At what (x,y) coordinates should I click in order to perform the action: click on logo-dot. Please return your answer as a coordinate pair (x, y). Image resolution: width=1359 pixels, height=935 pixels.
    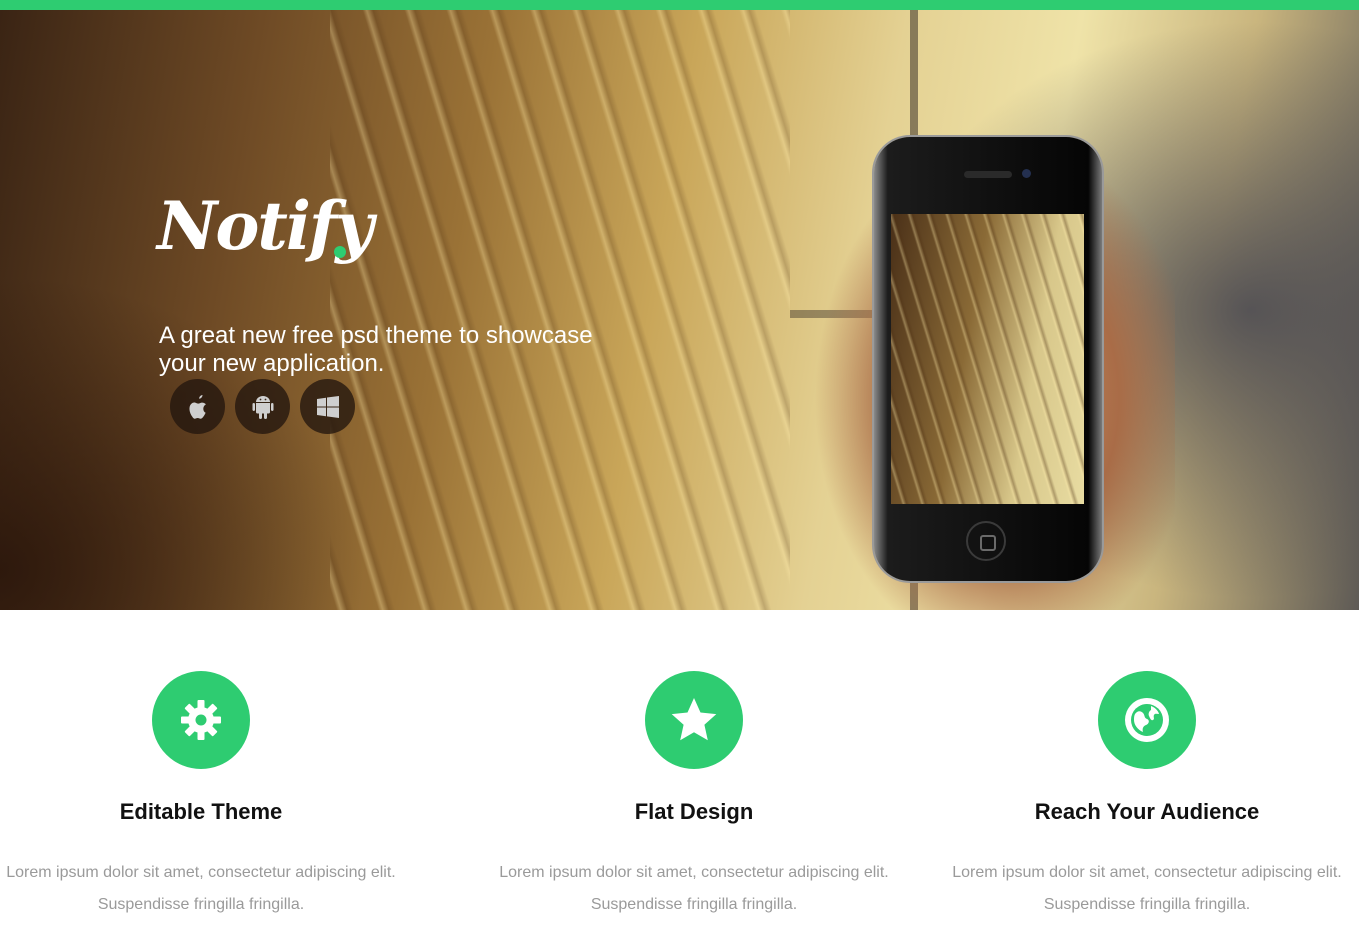
    Looking at the image, I should click on (340, 252).